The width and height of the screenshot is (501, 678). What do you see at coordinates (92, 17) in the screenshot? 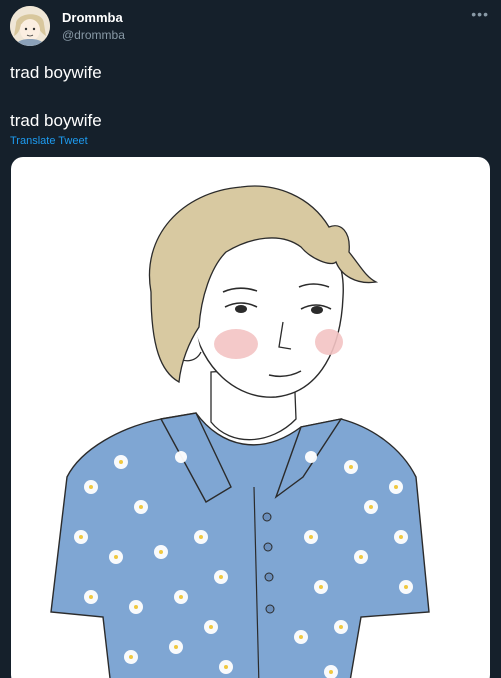
I see `author-name: Drommba` at bounding box center [92, 17].